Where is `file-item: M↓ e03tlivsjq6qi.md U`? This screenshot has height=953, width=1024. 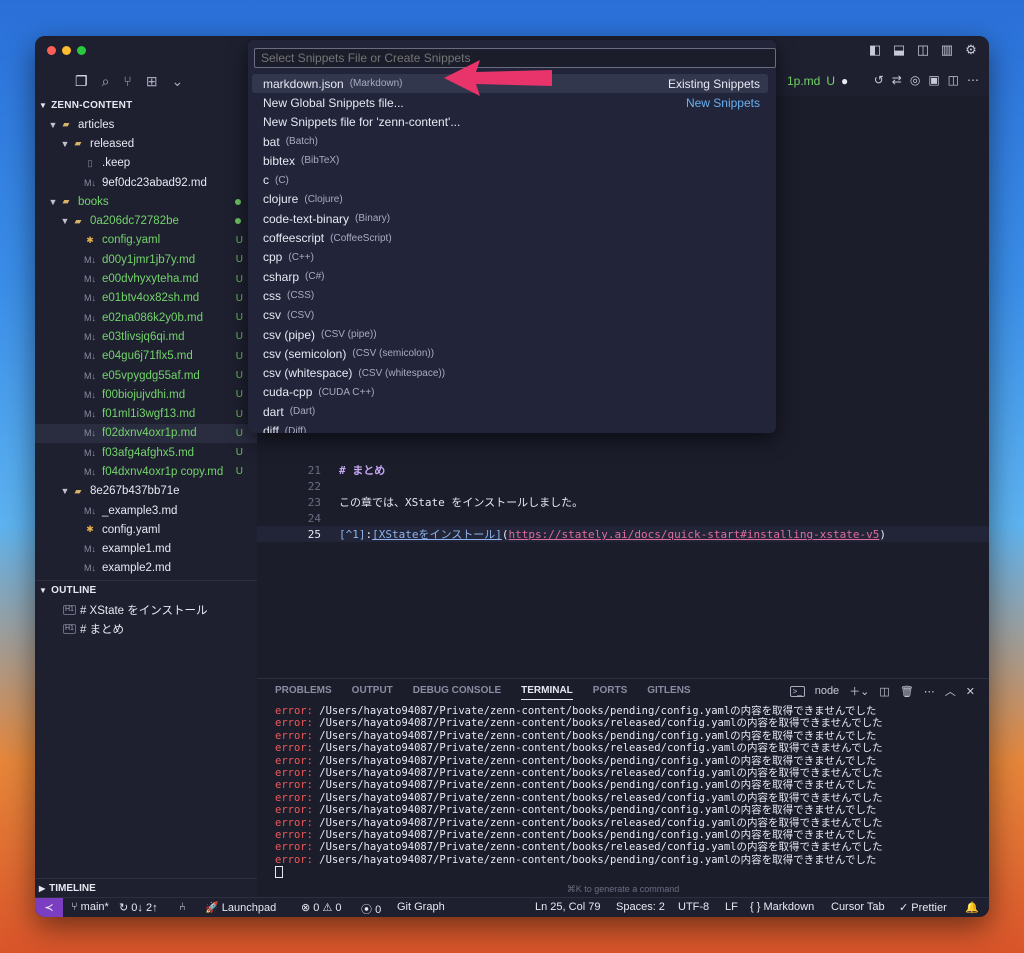
file-item: M↓ e03tlivsjq6qi.md U is located at coordinates (146, 336).